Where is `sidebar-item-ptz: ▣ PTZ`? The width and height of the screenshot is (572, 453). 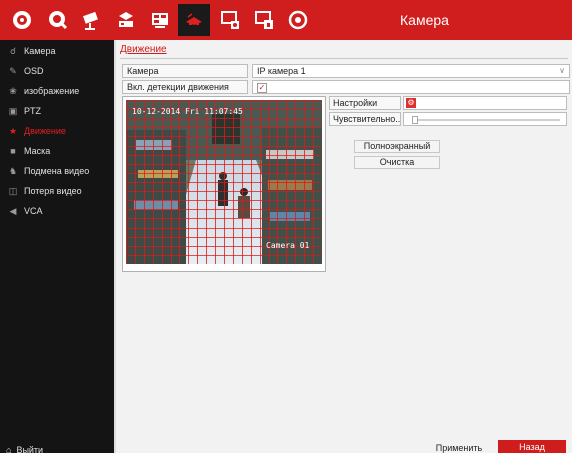 sidebar-item-ptz: ▣ PTZ is located at coordinates (57, 111).